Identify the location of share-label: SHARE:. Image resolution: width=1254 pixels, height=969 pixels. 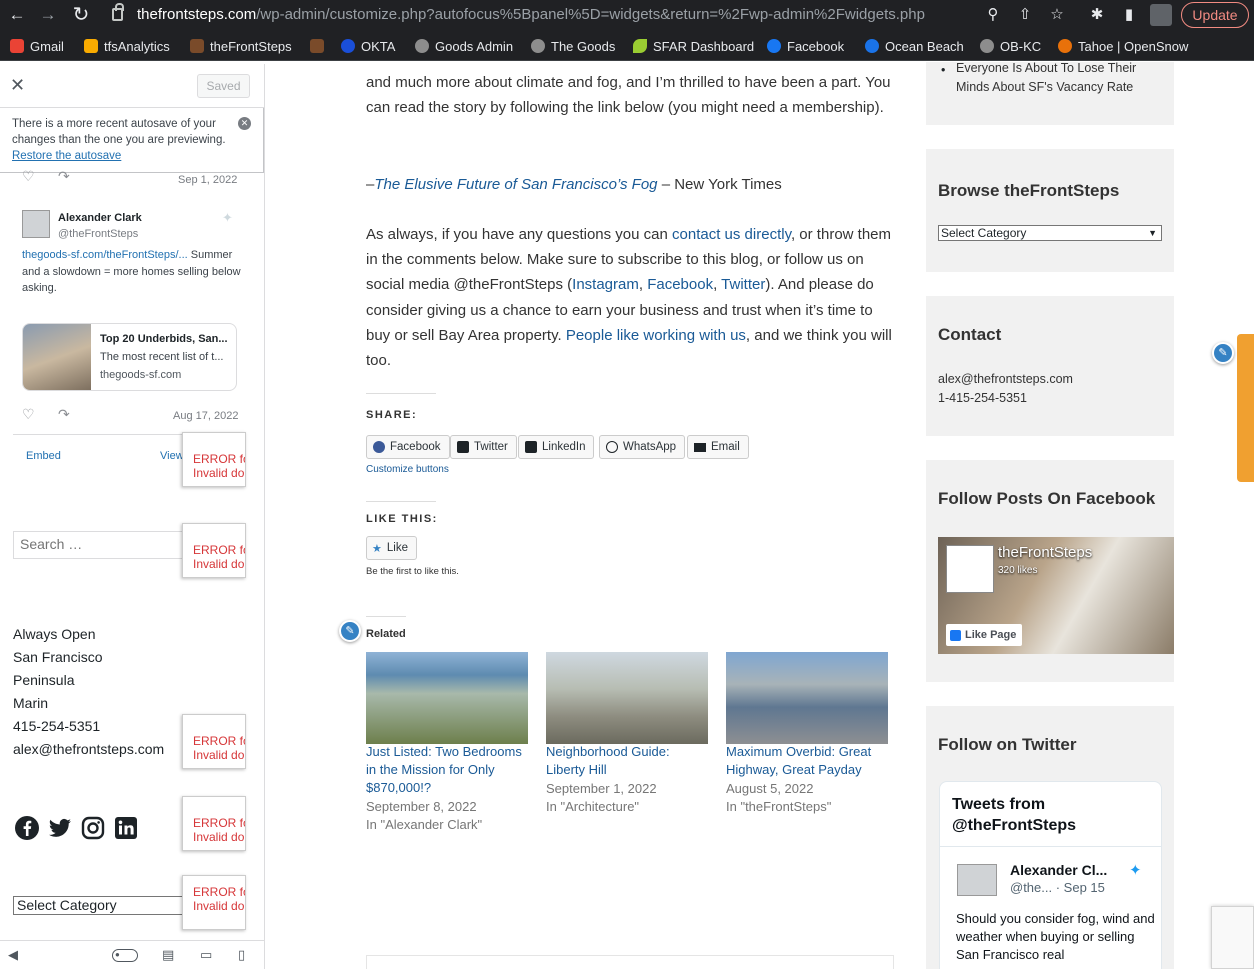
(392, 415).